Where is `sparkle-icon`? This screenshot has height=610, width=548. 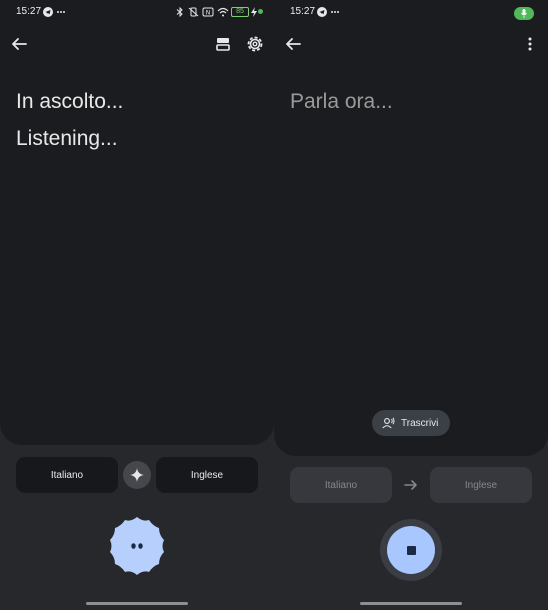
sparkle-icon is located at coordinates (137, 475).